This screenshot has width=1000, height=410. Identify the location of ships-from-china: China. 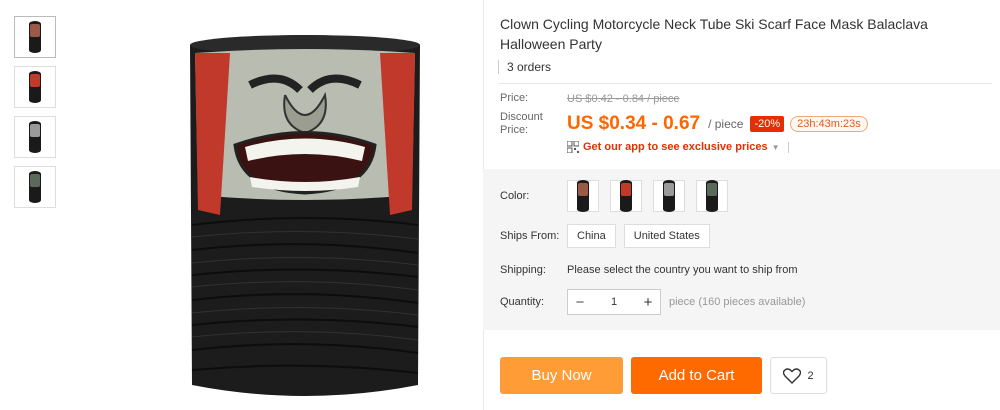
(591, 236).